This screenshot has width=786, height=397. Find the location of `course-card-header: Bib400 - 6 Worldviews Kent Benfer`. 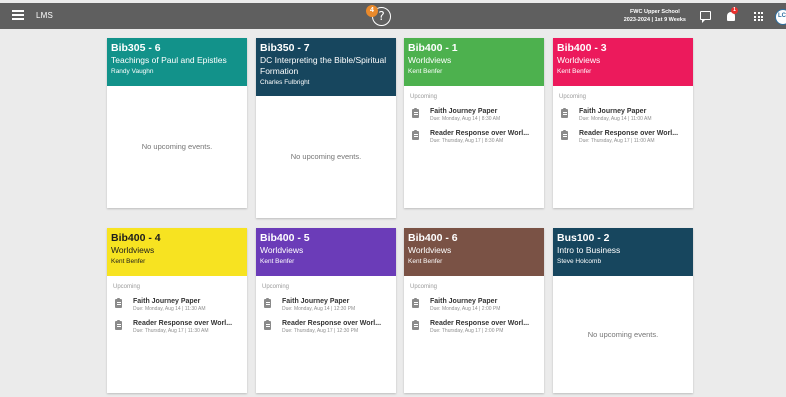

course-card-header: Bib400 - 6 Worldviews Kent Benfer is located at coordinates (474, 252).